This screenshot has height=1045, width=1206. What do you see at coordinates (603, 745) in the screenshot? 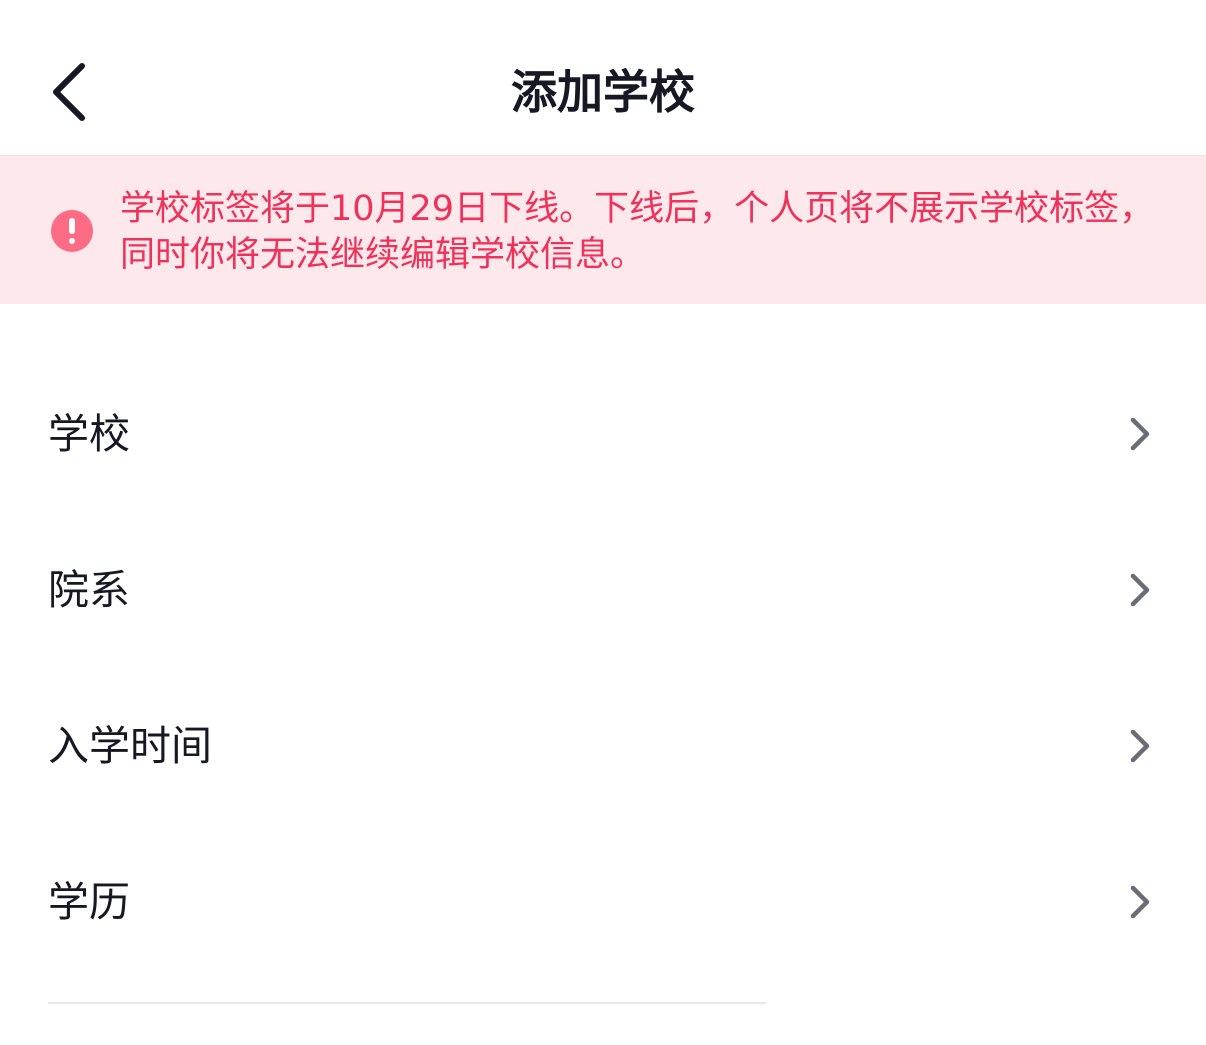
I see `enrollment-time-row: 入学时间` at bounding box center [603, 745].